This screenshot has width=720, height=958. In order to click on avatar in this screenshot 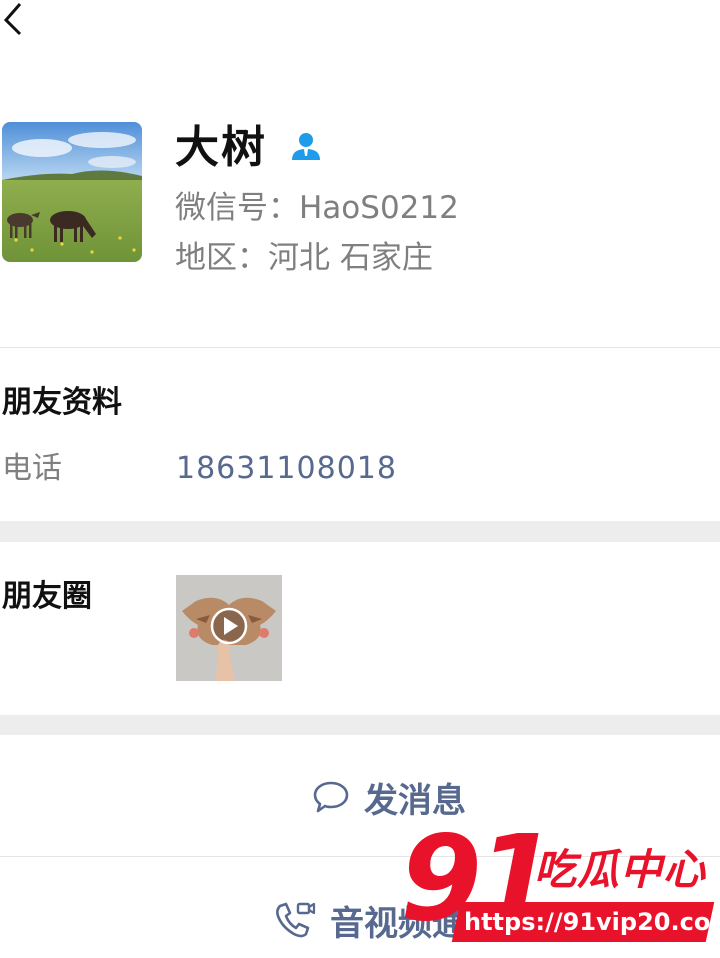, I will do `click(72, 192)`.